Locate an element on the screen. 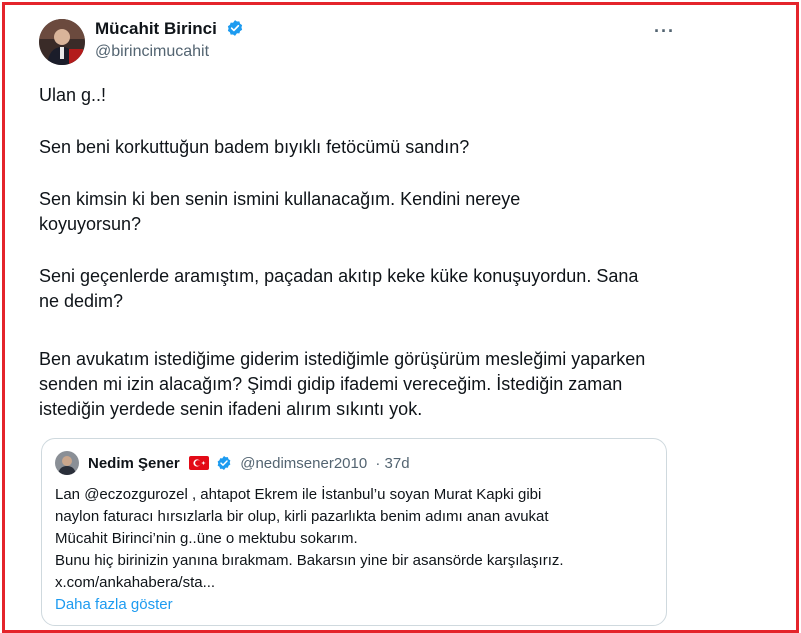 This screenshot has height=633, width=801. tweet-paragraph: Ulan g..! is located at coordinates (73, 95).